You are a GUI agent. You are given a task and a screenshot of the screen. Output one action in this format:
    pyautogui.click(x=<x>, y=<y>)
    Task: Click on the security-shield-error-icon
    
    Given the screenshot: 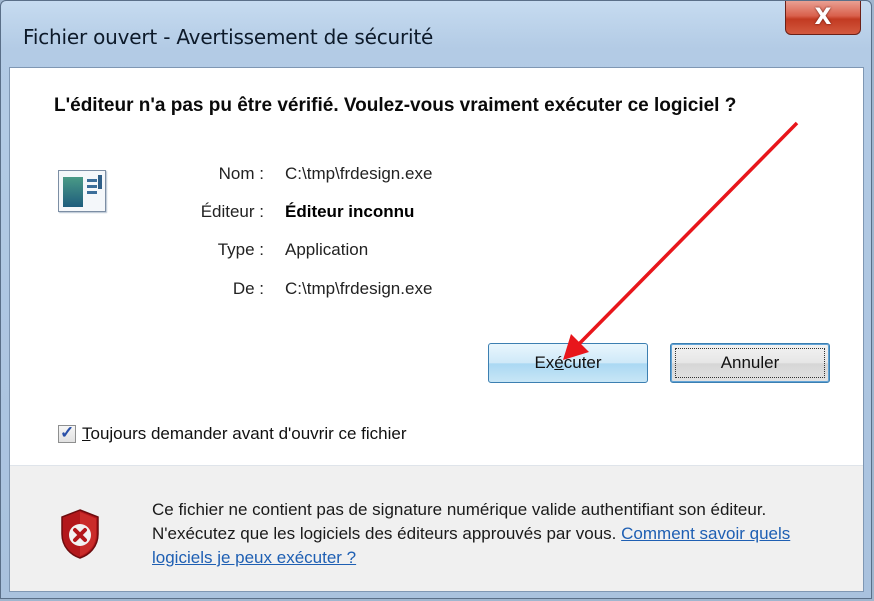 What is the action you would take?
    pyautogui.click(x=80, y=534)
    